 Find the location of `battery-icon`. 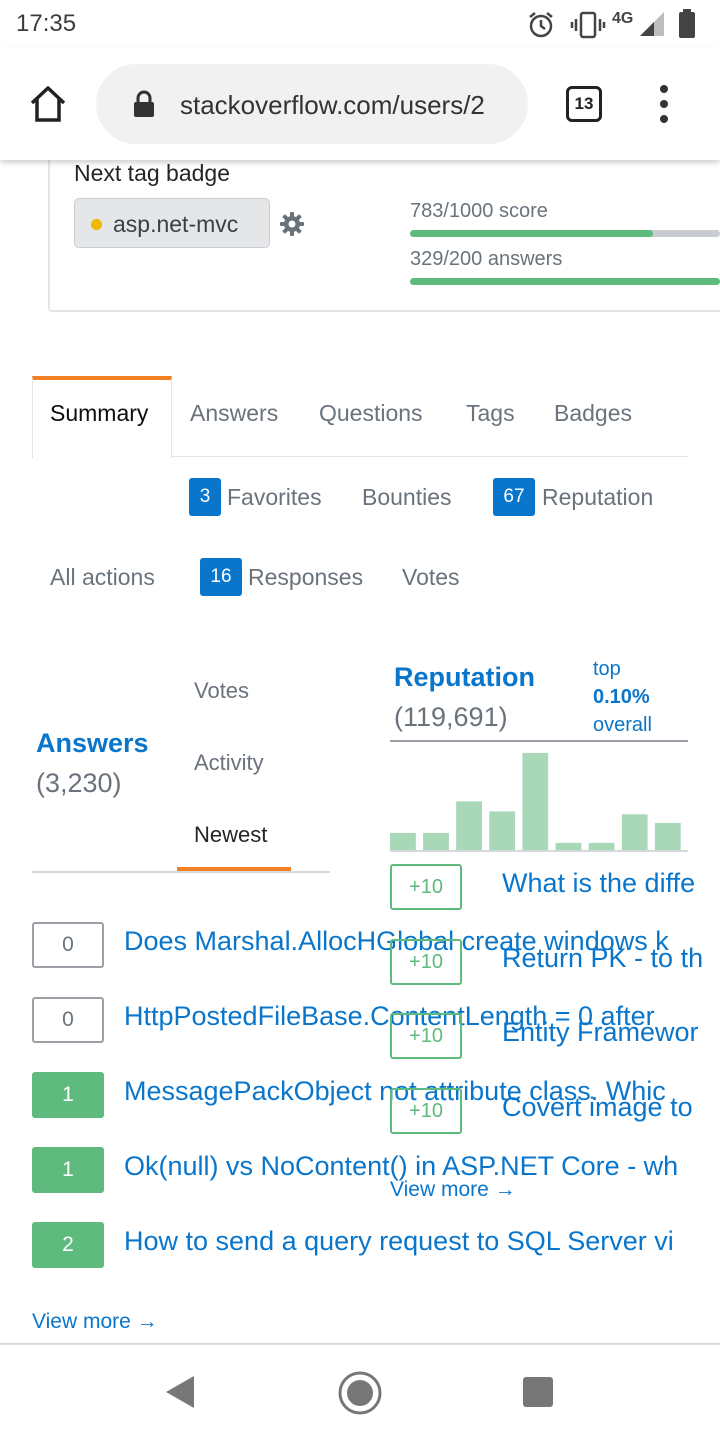

battery-icon is located at coordinates (687, 23).